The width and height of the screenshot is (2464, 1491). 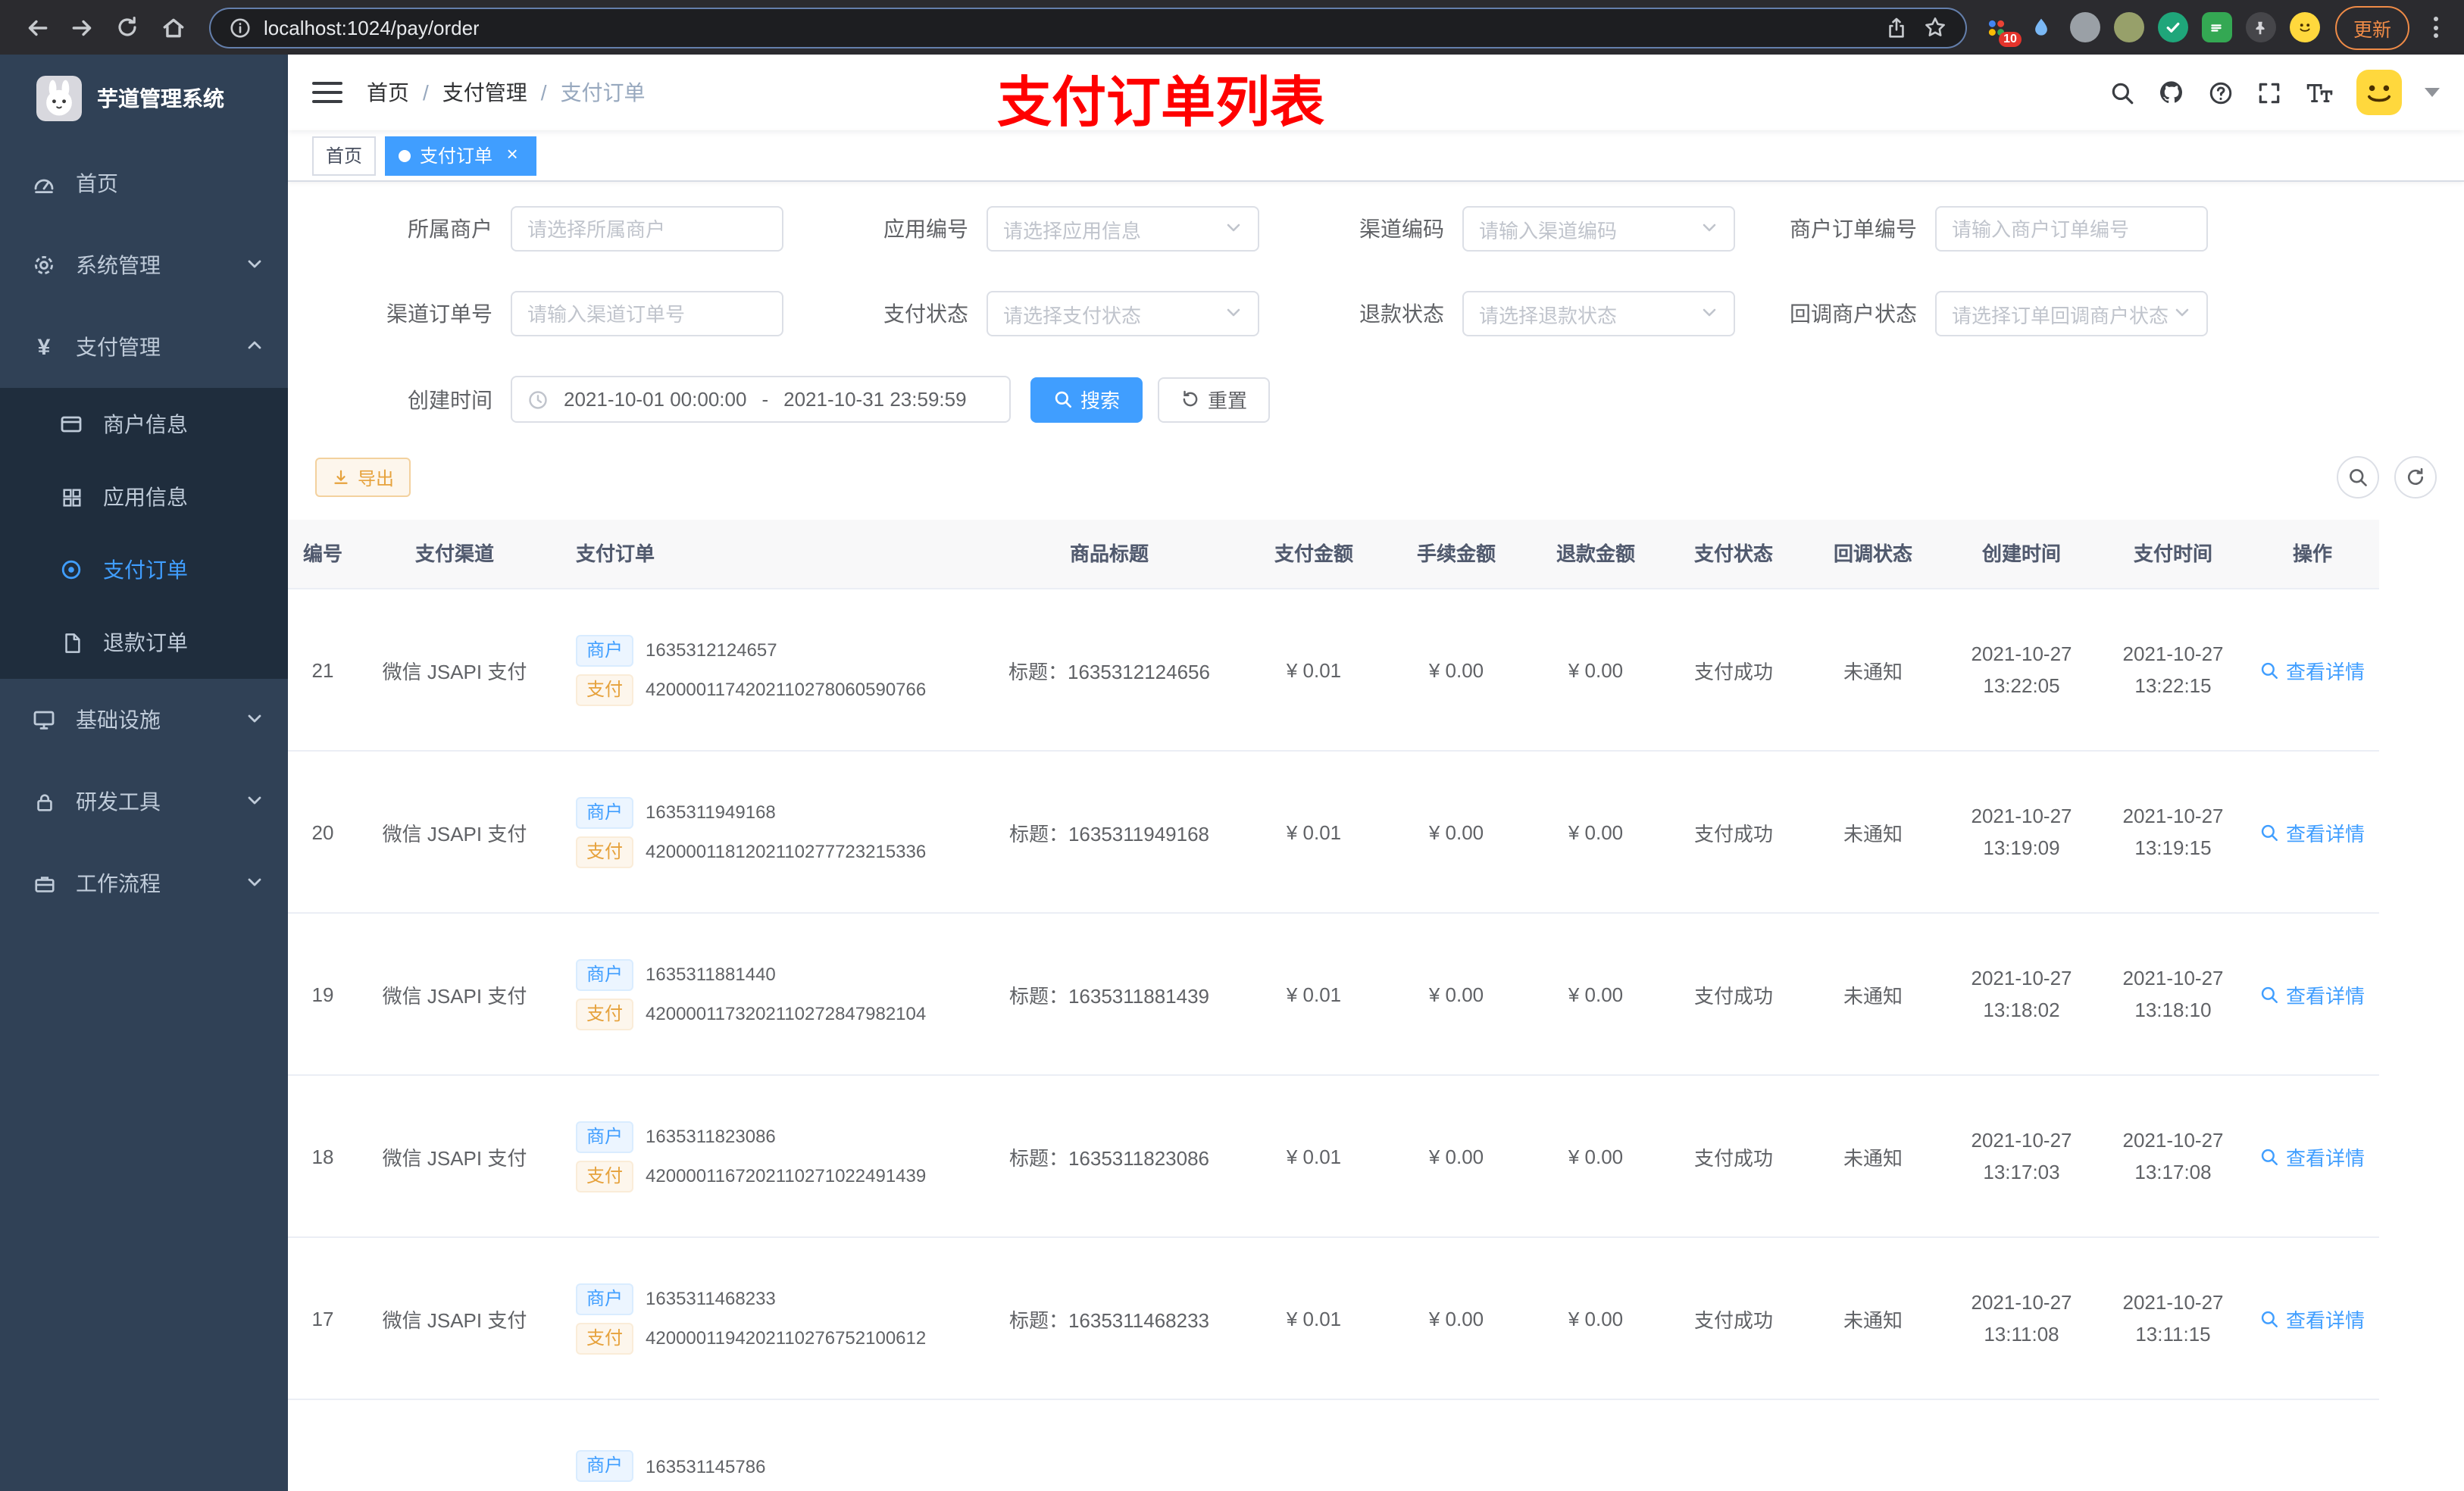 I want to click on cell-channel: 微信 JSAPI 支付, so click(x=454, y=834).